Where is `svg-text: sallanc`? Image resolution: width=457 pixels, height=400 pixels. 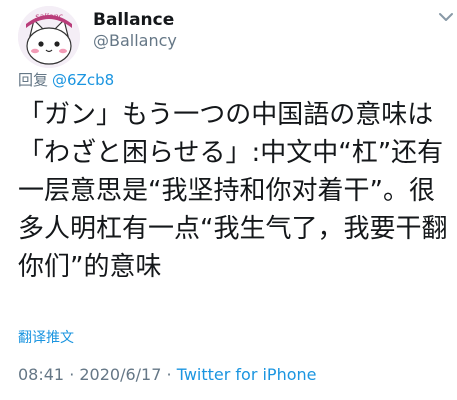
svg-text: sallanc is located at coordinates (49, 16).